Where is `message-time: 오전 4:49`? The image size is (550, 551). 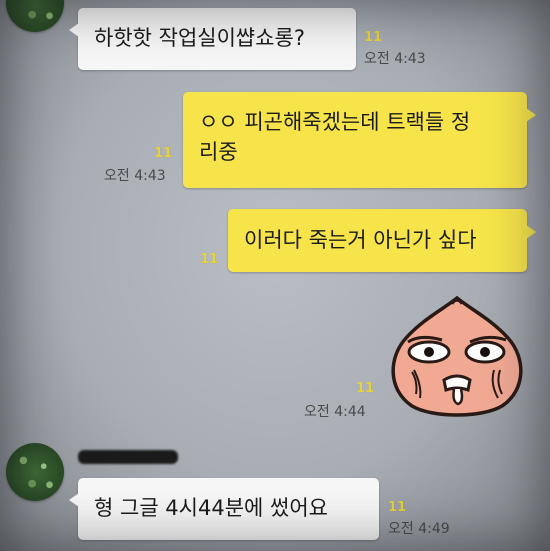 message-time: 오전 4:49 is located at coordinates (419, 529).